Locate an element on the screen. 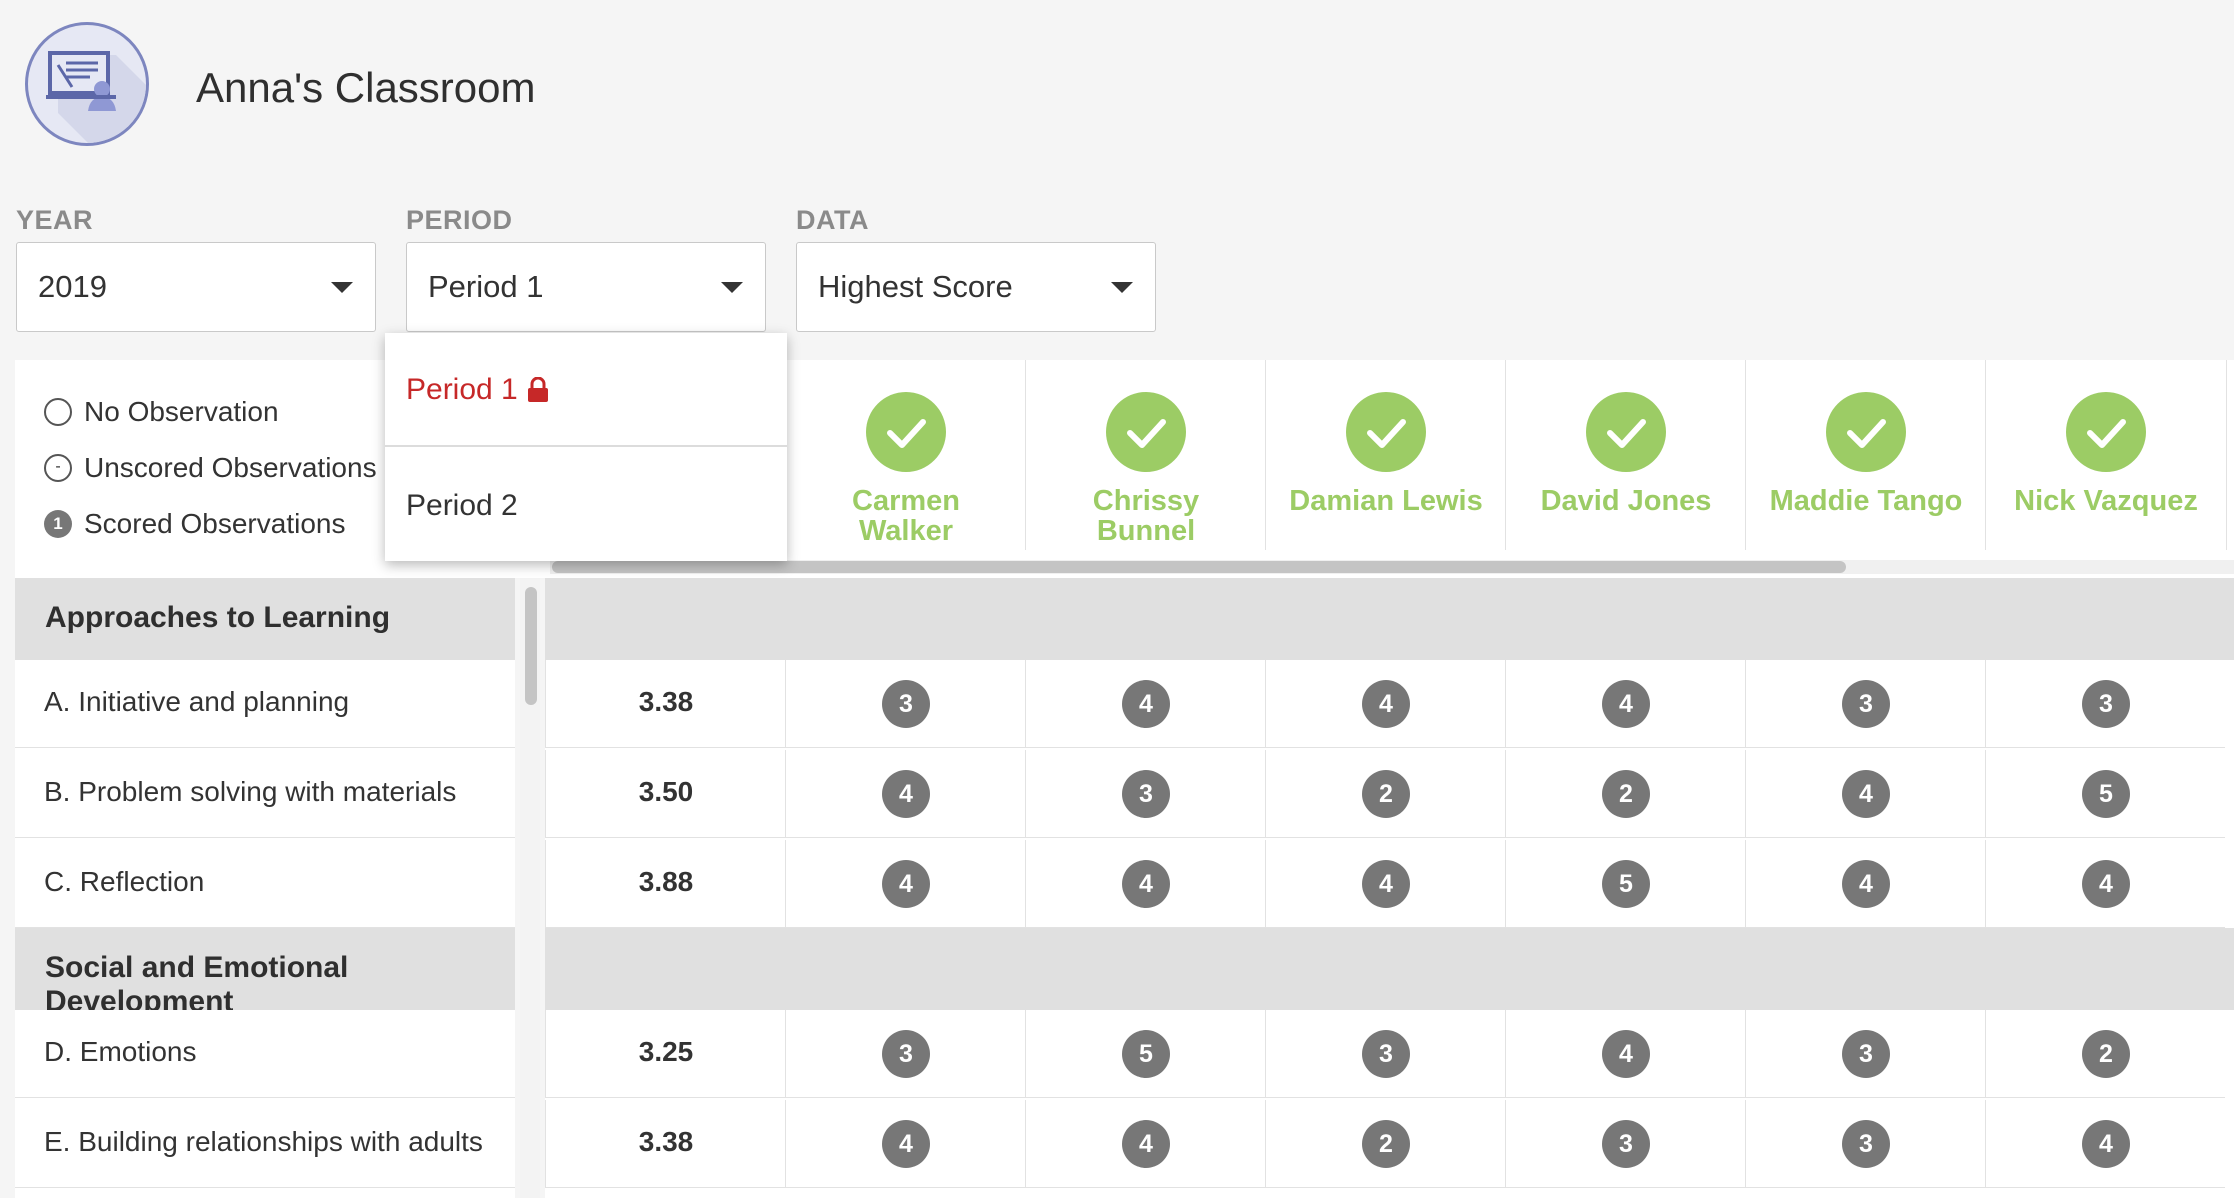  data-select: Highest Score is located at coordinates (976, 287).